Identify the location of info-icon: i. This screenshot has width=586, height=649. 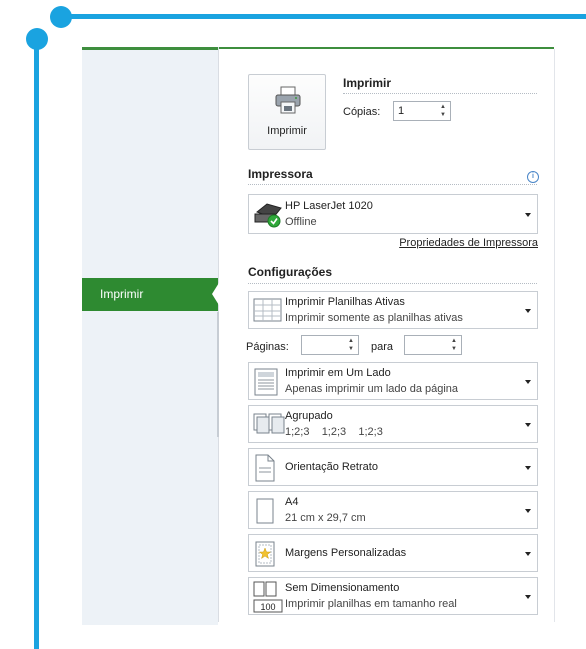
(533, 177).